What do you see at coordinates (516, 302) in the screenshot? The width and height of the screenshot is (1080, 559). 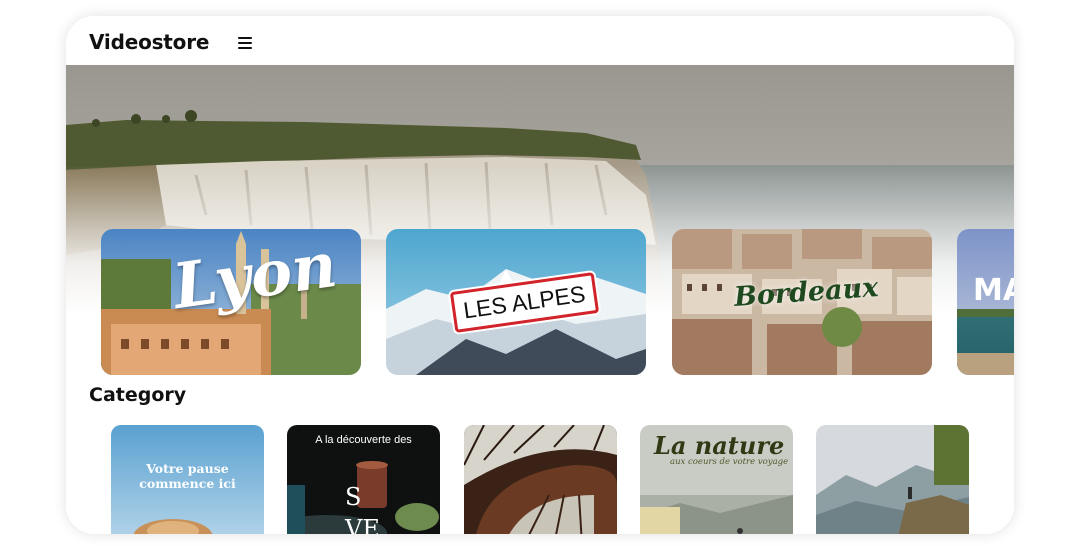 I see `destination-card-alpes: LES ALPES` at bounding box center [516, 302].